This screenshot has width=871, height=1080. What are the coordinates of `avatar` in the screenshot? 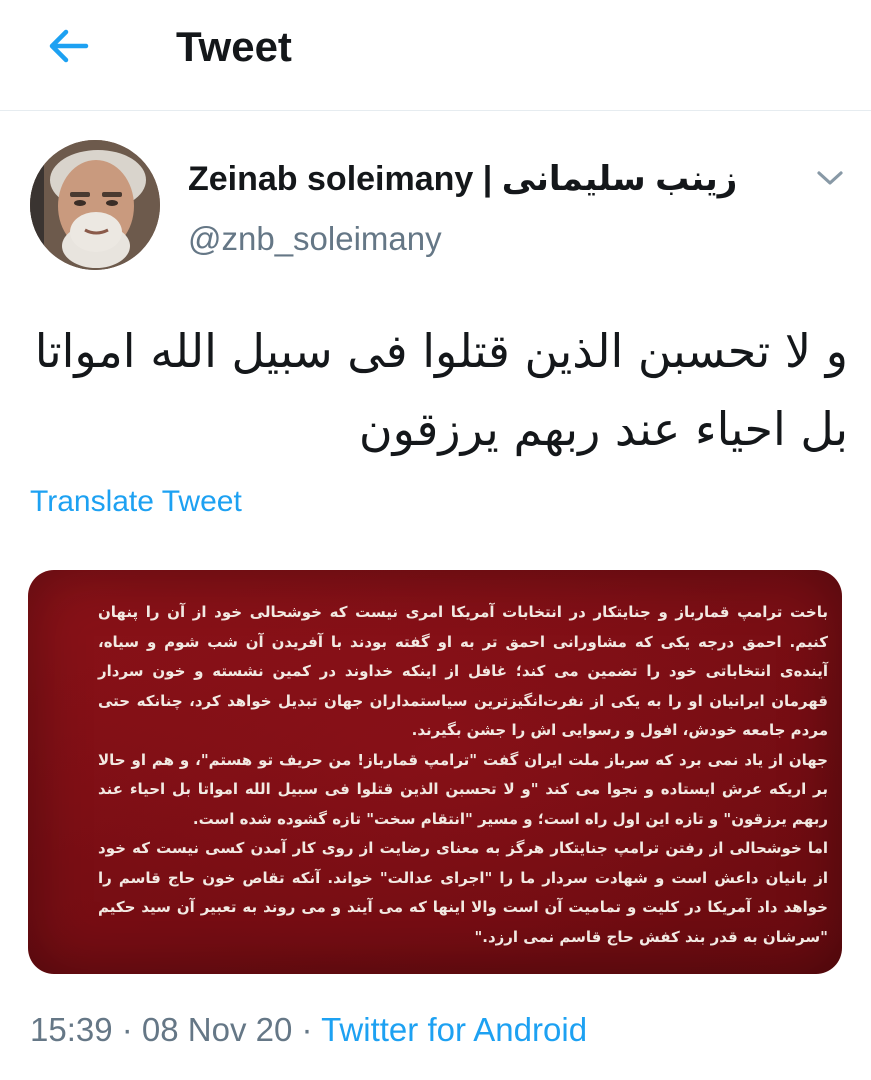 It's located at (95, 205).